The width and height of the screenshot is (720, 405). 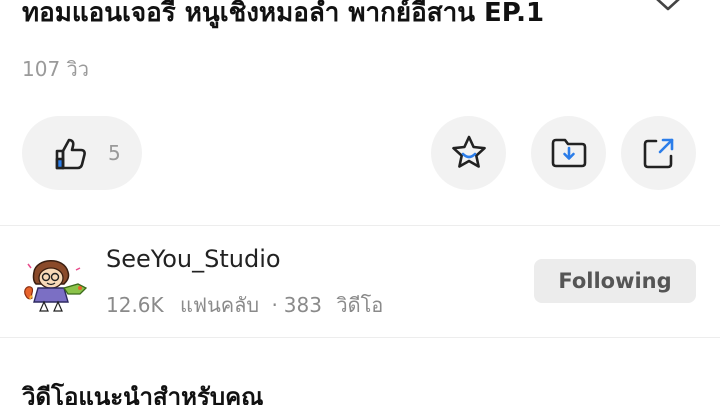 What do you see at coordinates (668, 5) in the screenshot?
I see `chevron-down-icon` at bounding box center [668, 5].